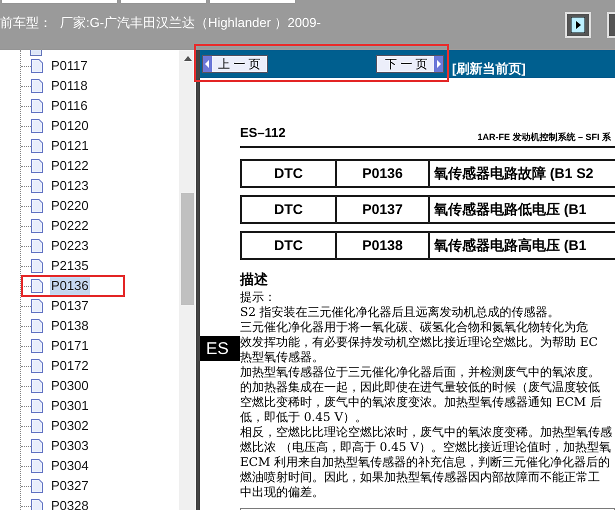 The width and height of the screenshot is (615, 510). I want to click on description-line: 燃油喷射时间。因此，如果加热型氧传感器因内部故障而不能正常工, so click(420, 477).